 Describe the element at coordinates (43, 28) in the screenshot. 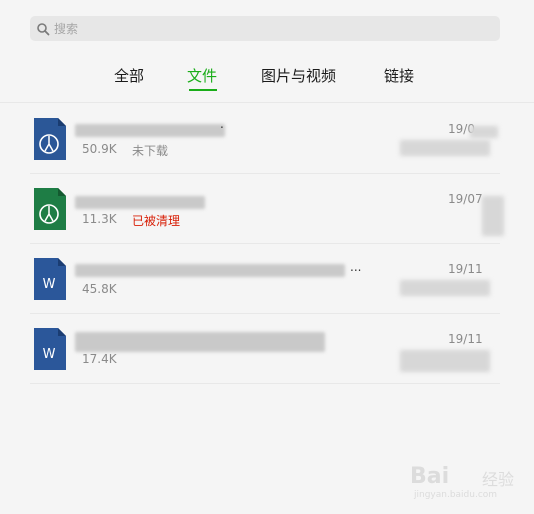

I see `search-icon` at that location.